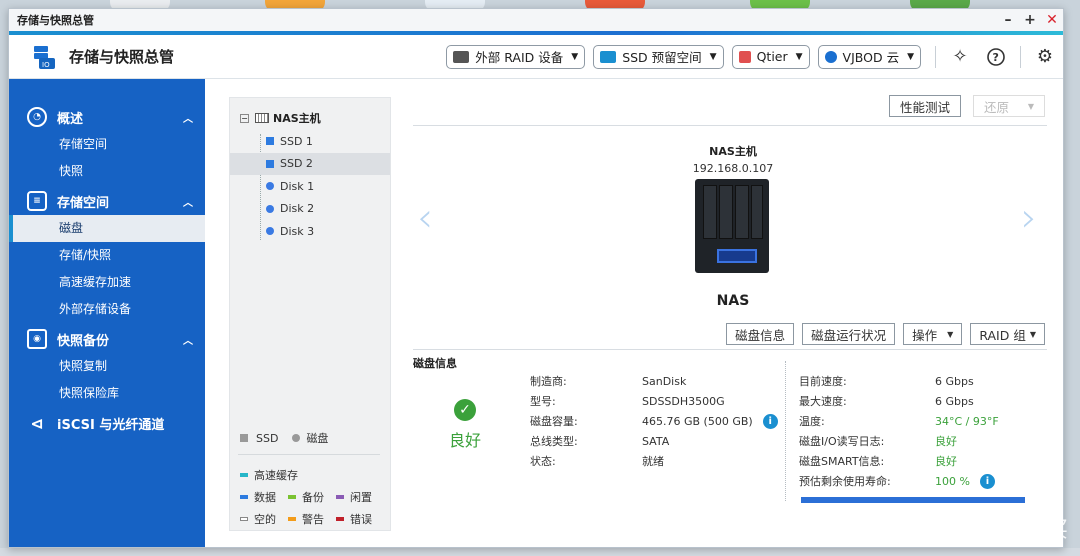 The height and width of the screenshot is (556, 1080). What do you see at coordinates (899, 441) in the screenshot?
I see `info-row: 磁盘I/O读写日志: 良好` at bounding box center [899, 441].